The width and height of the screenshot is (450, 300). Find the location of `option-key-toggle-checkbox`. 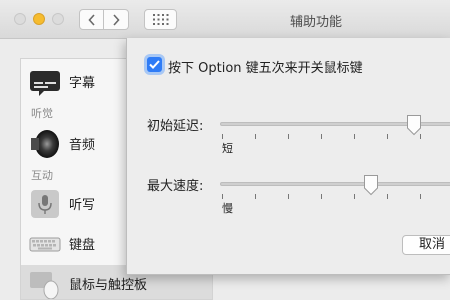

option-key-toggle-checkbox is located at coordinates (154, 64).